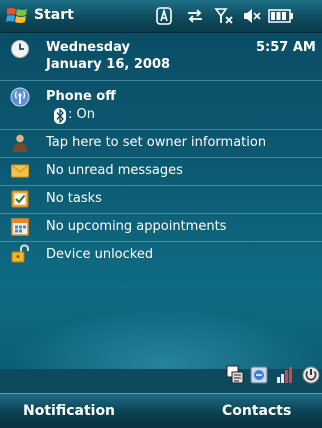 The image size is (322, 428). I want to click on system-tray, so click(274, 377).